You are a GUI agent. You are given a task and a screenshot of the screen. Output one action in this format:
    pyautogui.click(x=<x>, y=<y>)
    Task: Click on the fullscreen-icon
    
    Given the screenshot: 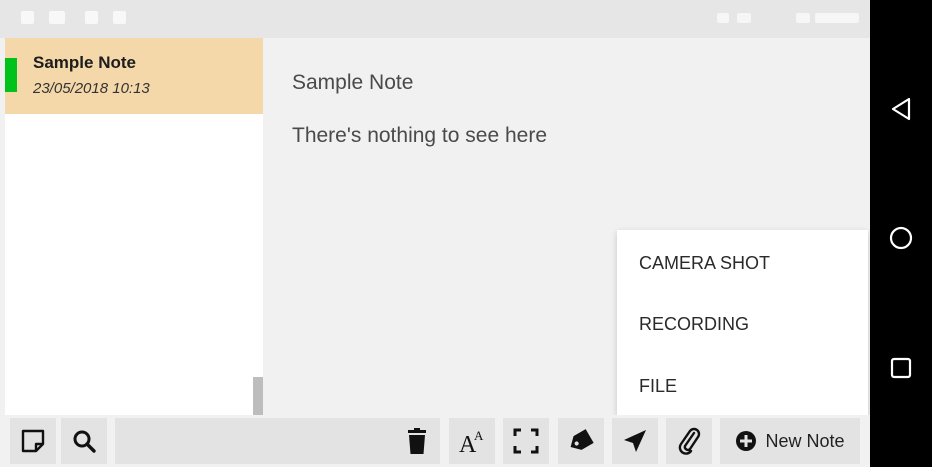 What is the action you would take?
    pyautogui.click(x=526, y=441)
    